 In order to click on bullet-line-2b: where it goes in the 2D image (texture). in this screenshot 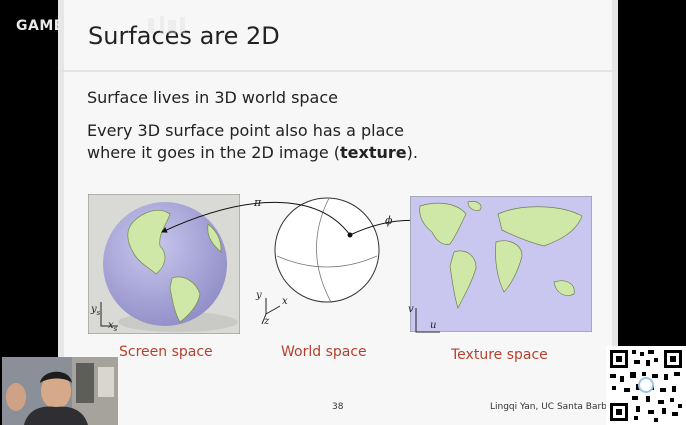, I will do `click(252, 152)`.